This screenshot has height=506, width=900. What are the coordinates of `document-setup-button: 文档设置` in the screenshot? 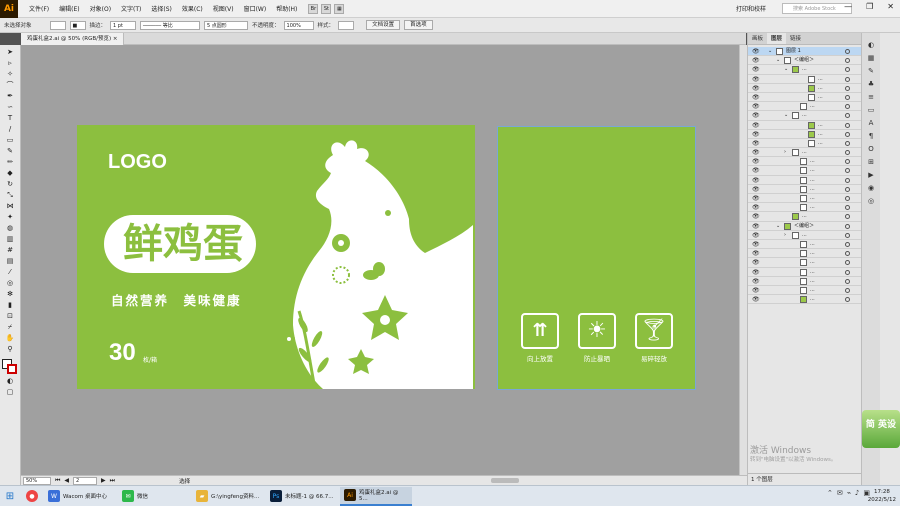 It's located at (383, 25).